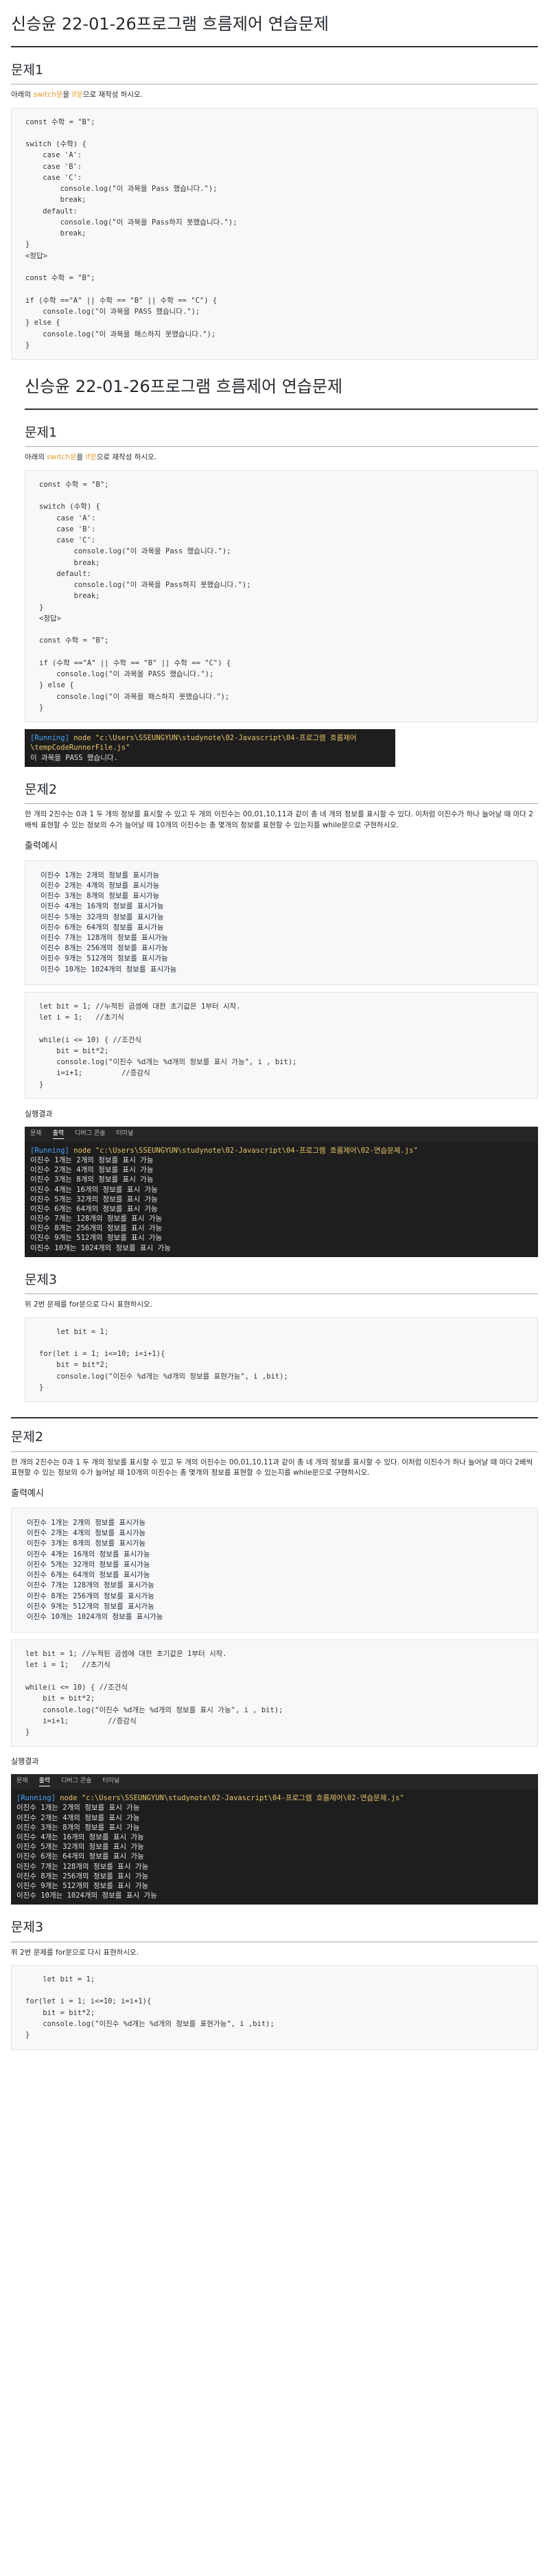 This screenshot has height=2576, width=549. I want to click on example-heading: 출력예시, so click(27, 1493).